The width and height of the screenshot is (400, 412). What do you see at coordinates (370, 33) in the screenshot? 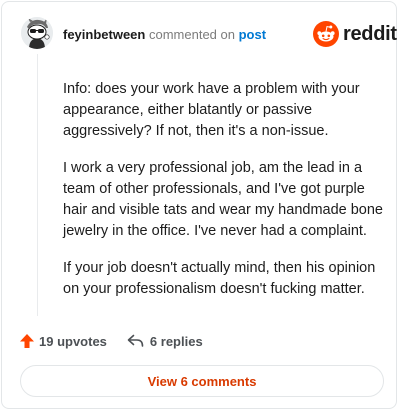
I see `reddit-wordmark: reddit` at bounding box center [370, 33].